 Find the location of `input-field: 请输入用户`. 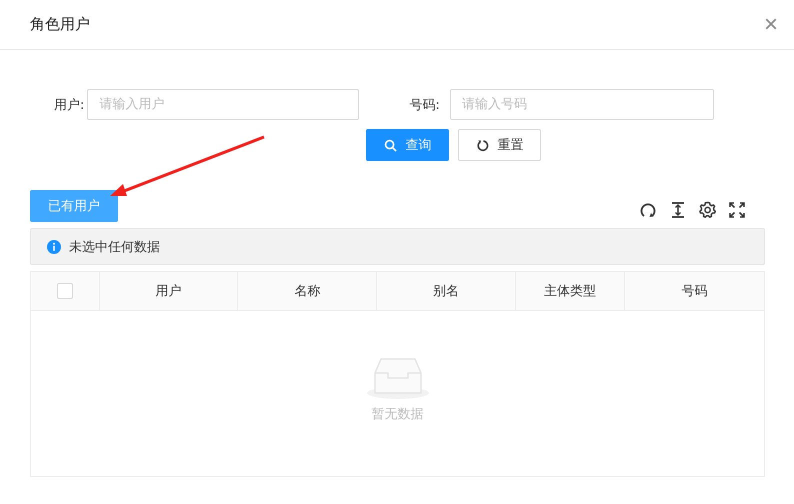

input-field: 请输入用户 is located at coordinates (223, 104).